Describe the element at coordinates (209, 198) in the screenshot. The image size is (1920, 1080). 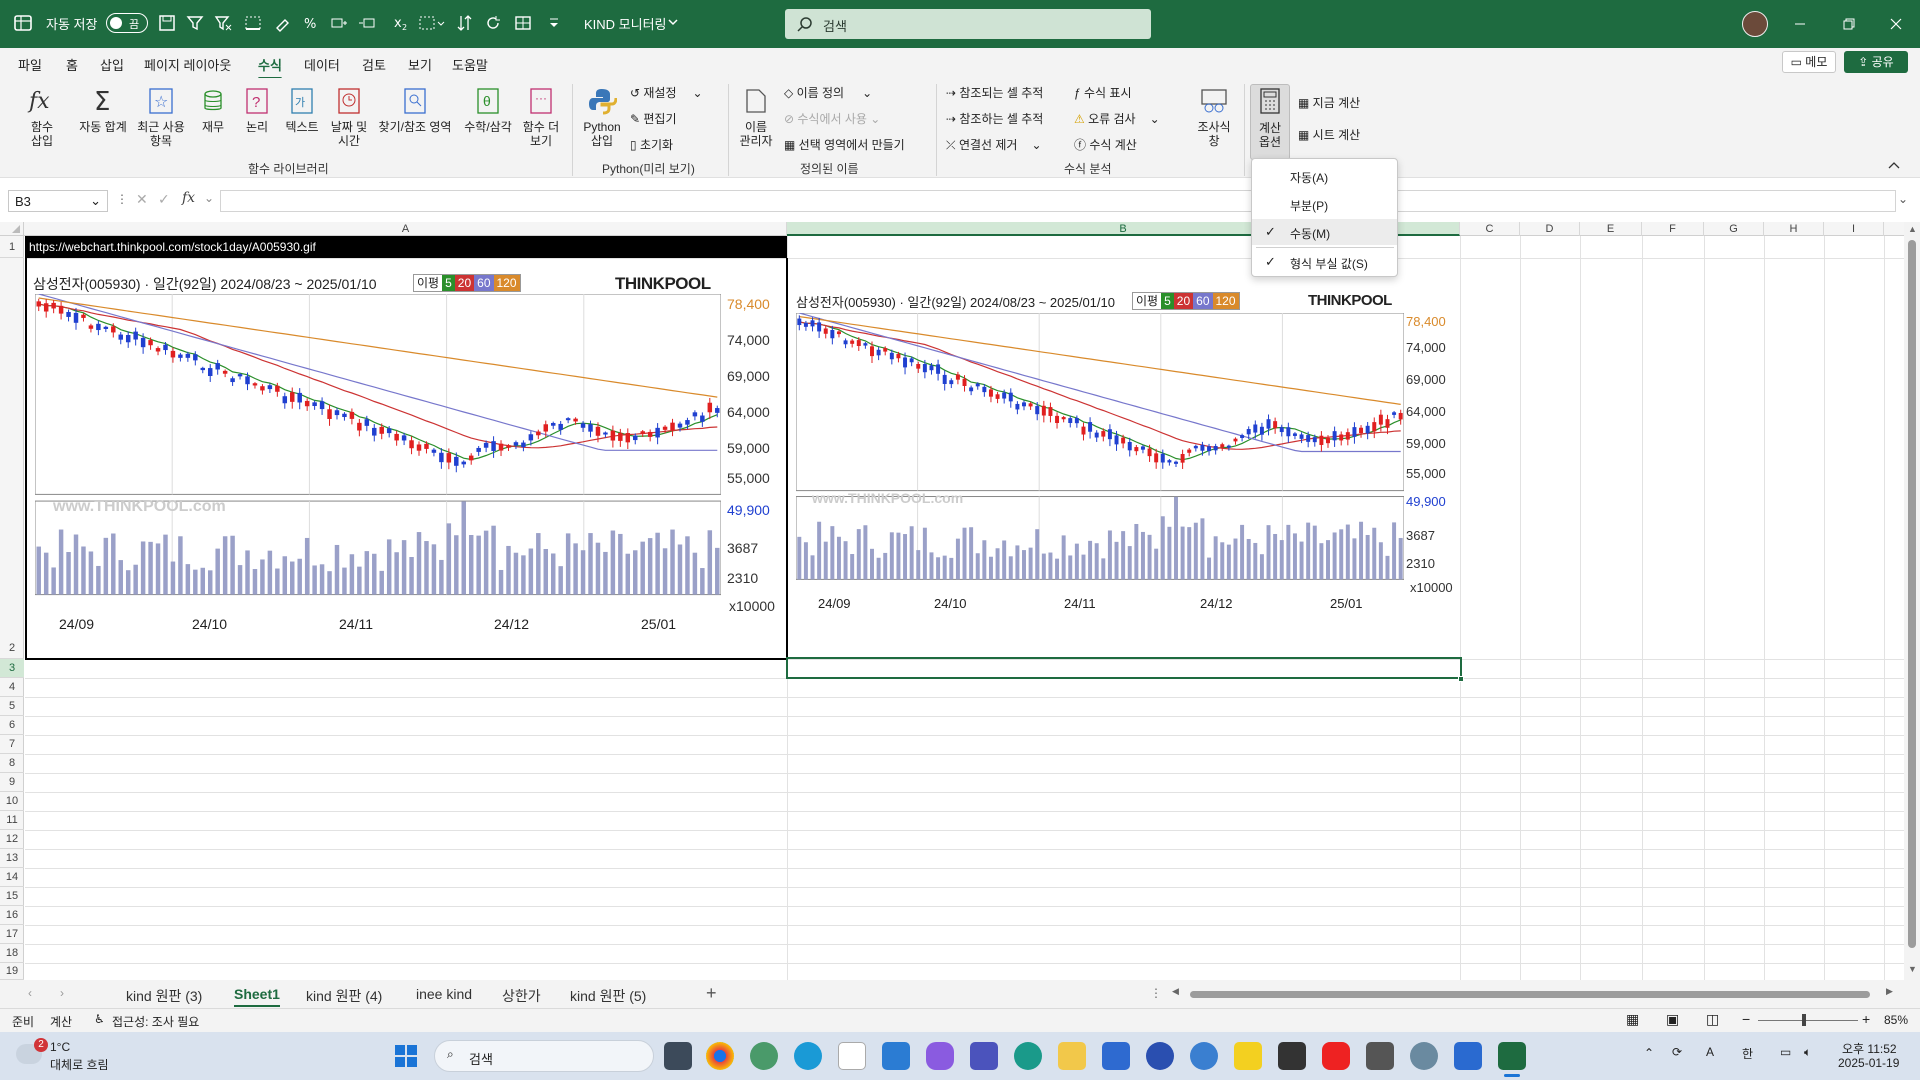
I see `chevron-down-icon: ⌄` at that location.